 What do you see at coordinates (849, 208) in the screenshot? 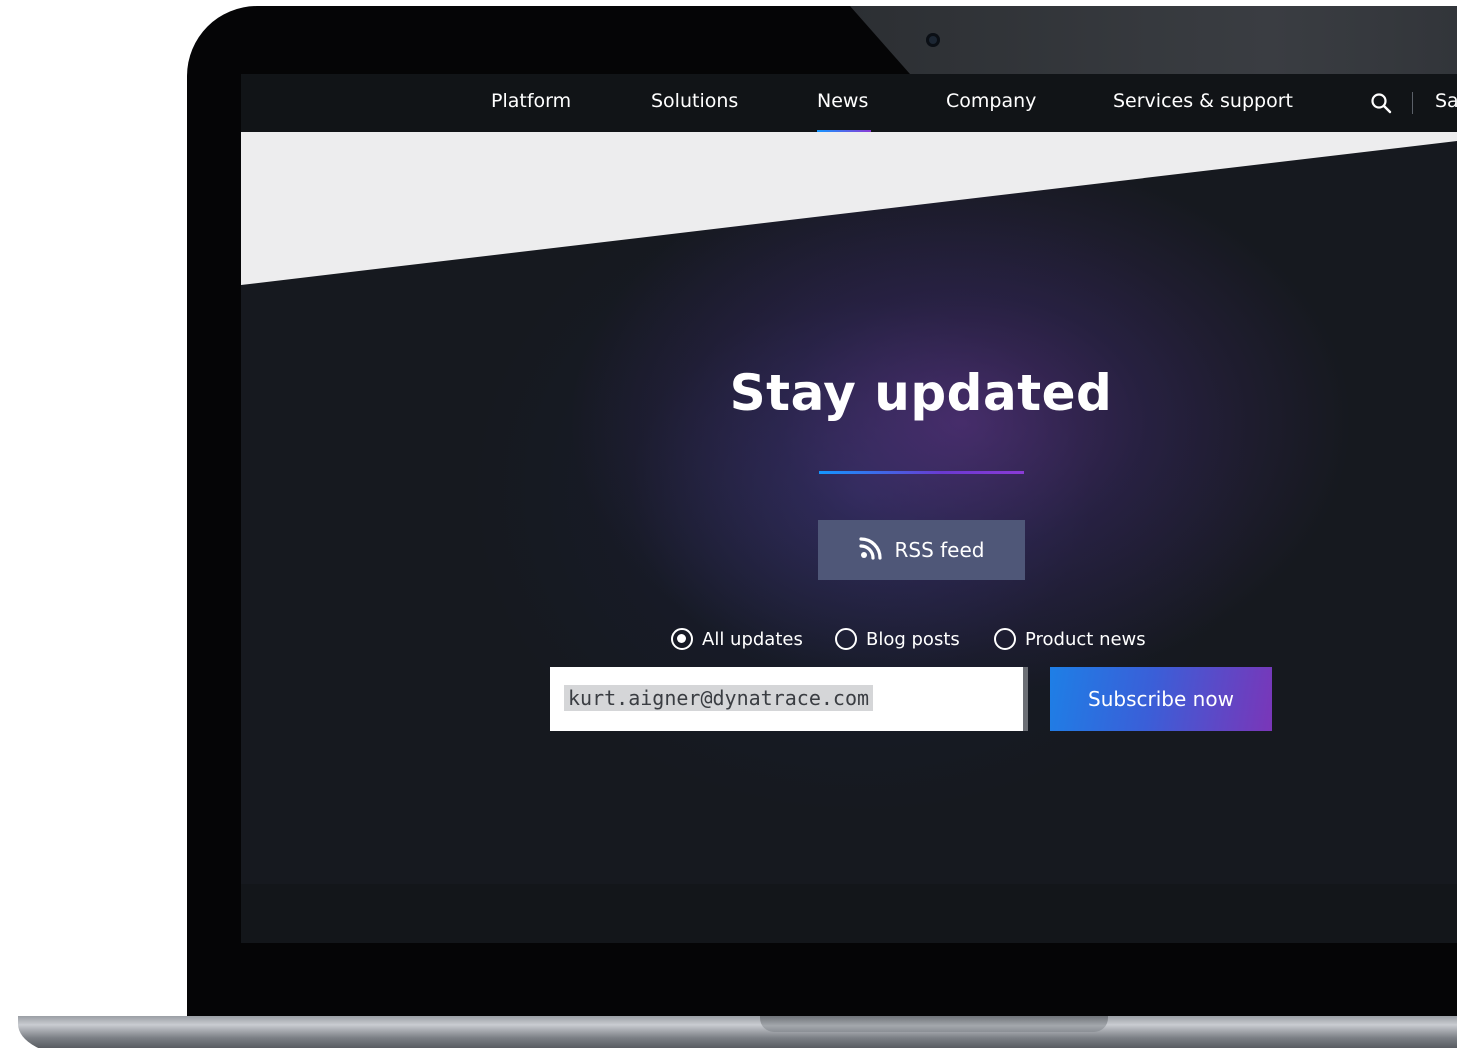
I see `diagonal-light-band` at bounding box center [849, 208].